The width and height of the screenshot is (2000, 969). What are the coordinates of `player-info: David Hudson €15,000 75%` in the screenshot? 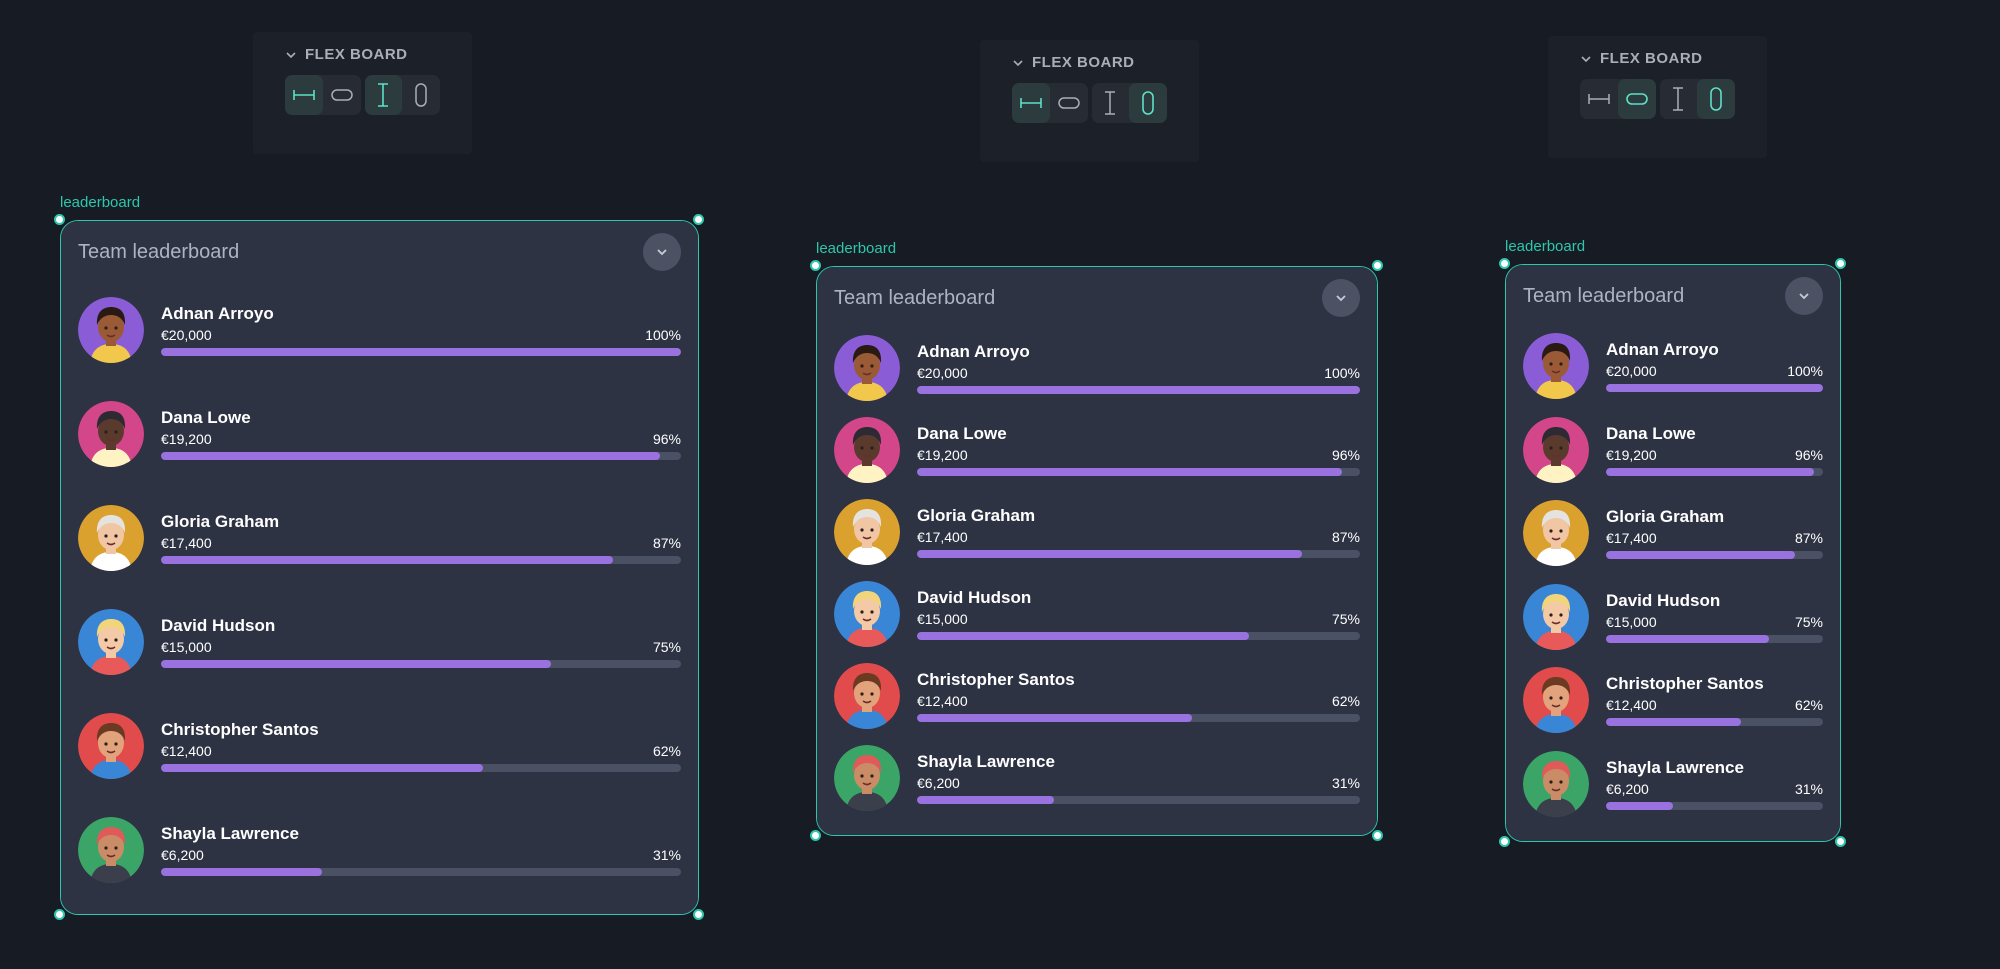 It's located at (1714, 617).